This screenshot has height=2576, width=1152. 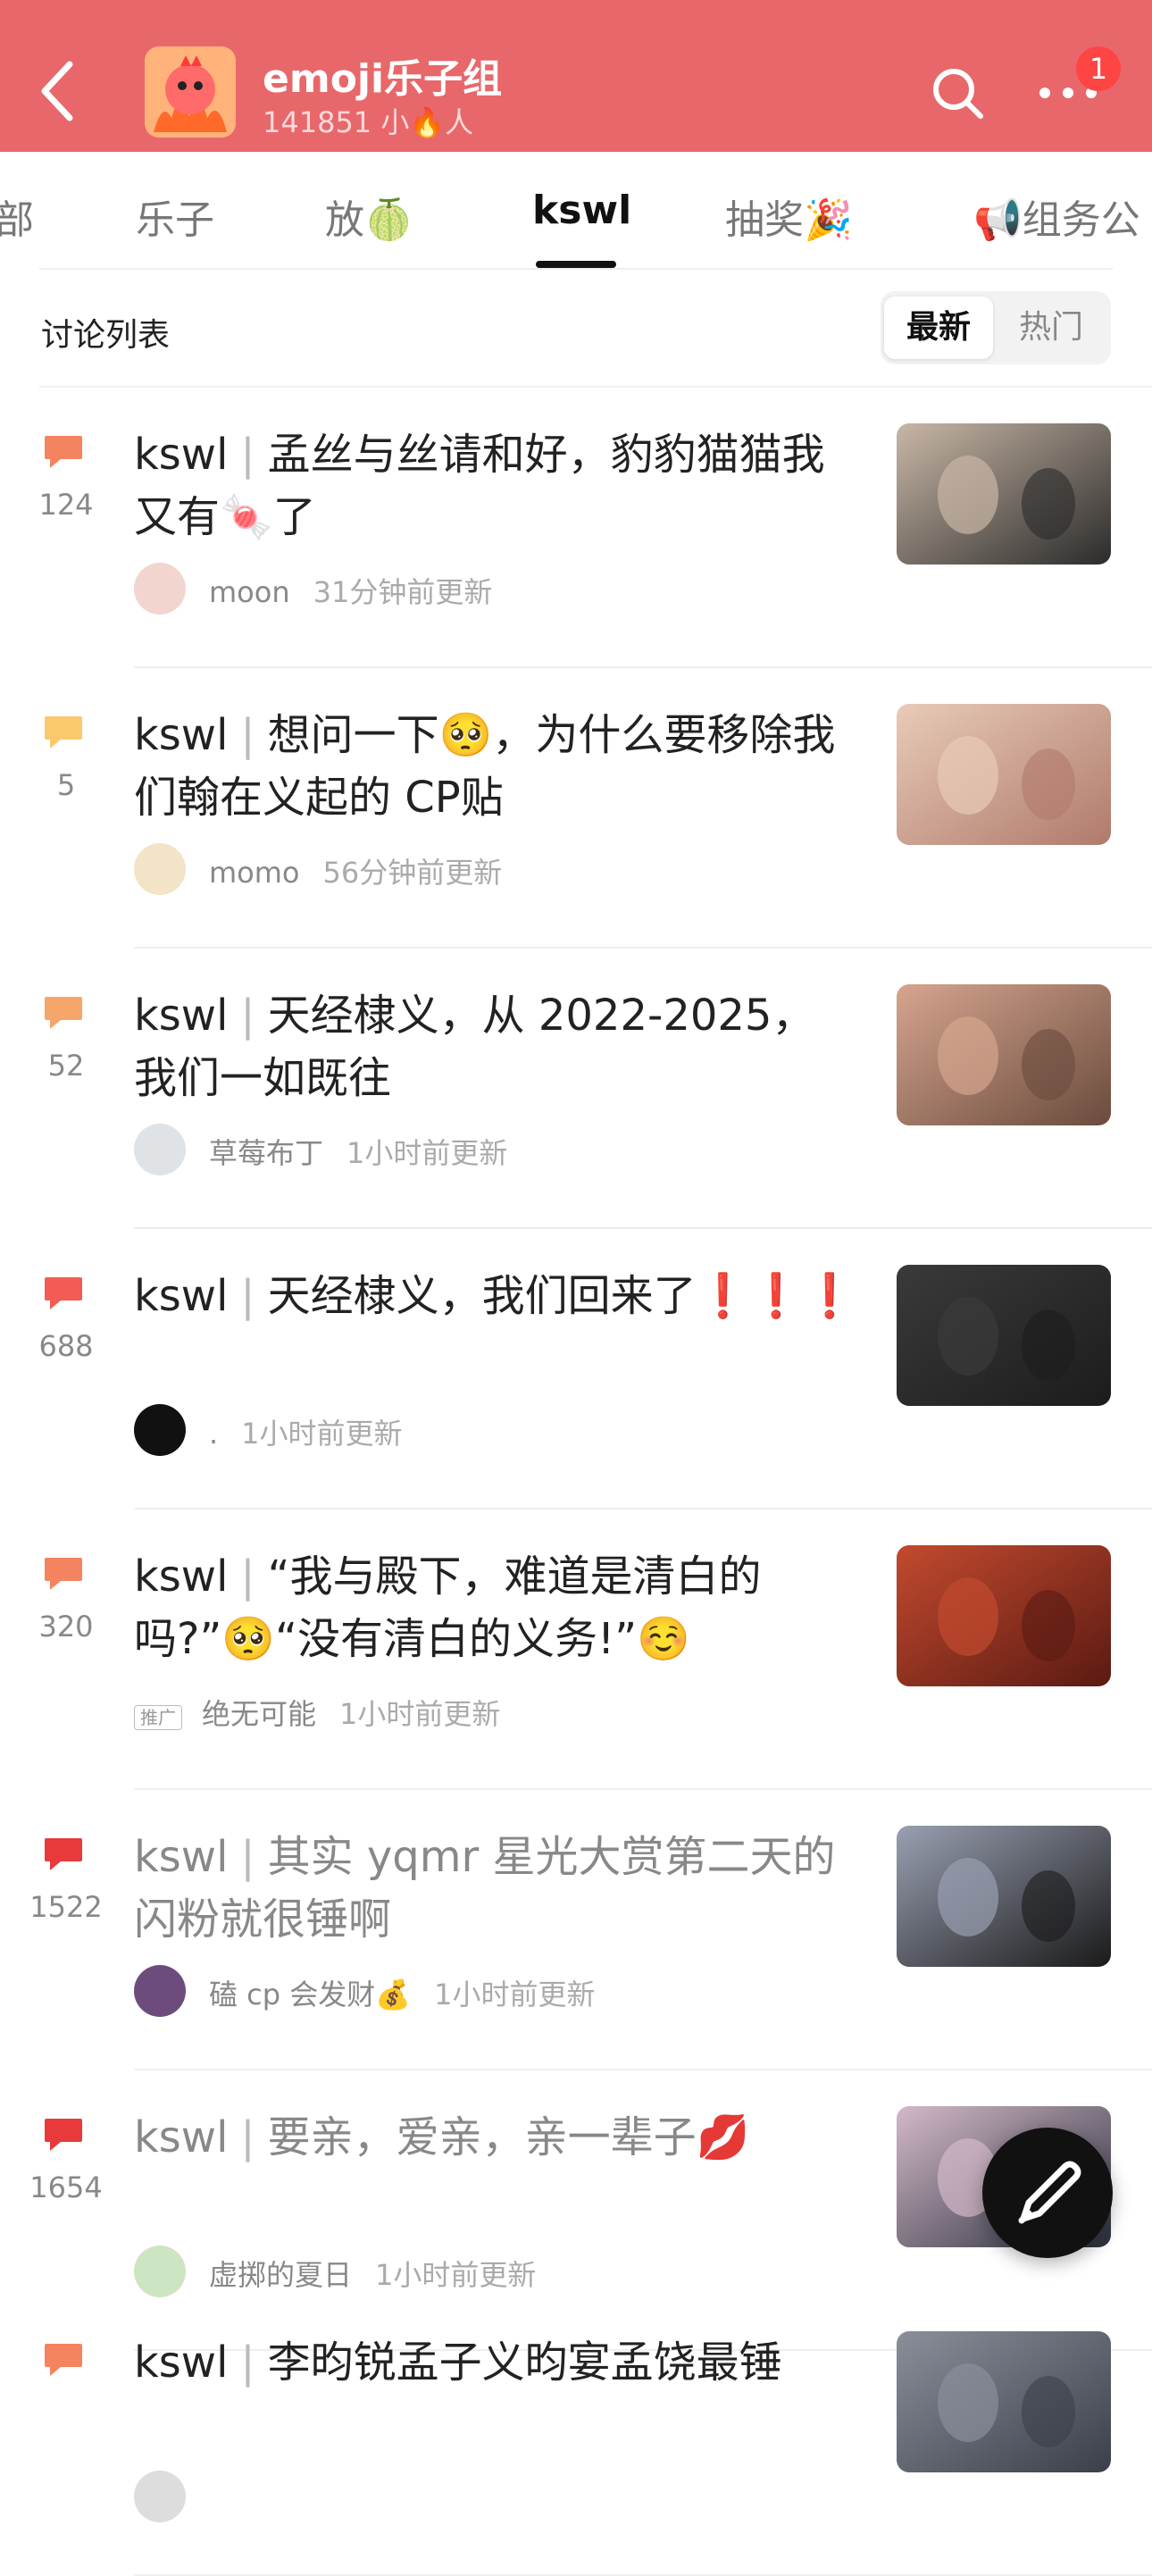 I want to click on author-line: 磕 cp 会发财💰 1小时前更新, so click(x=402, y=1993).